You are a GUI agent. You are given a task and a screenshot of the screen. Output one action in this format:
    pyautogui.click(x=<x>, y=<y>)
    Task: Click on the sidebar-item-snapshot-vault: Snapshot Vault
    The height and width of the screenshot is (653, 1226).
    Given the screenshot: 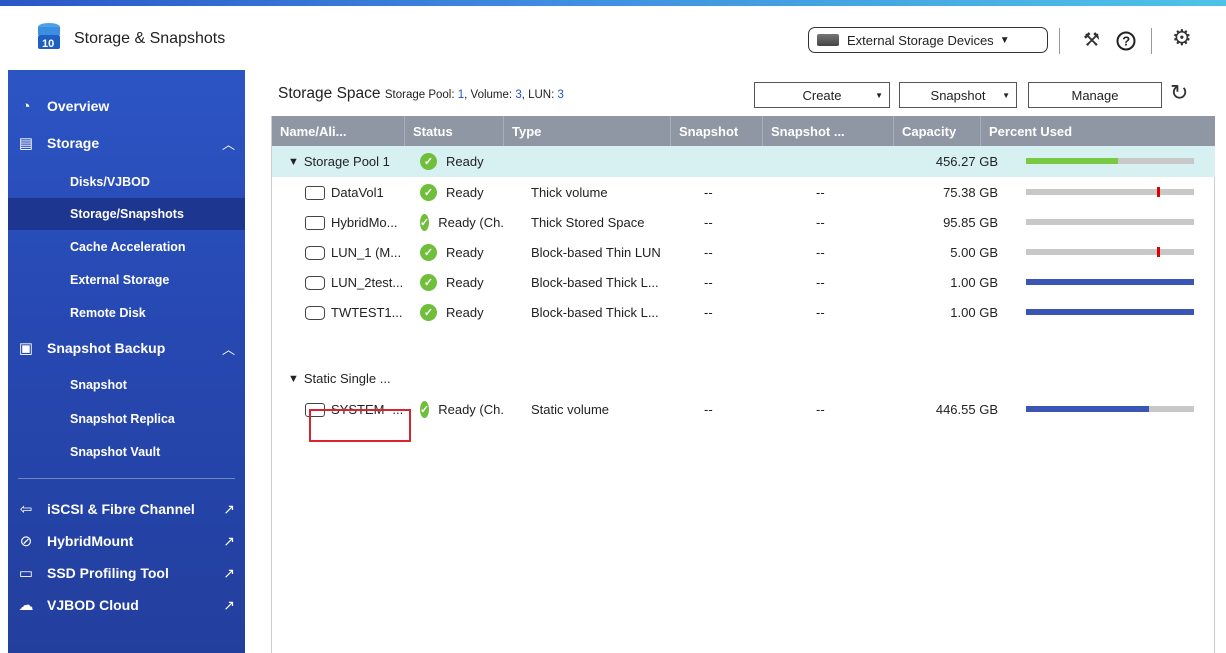 What is the action you would take?
    pyautogui.click(x=126, y=452)
    